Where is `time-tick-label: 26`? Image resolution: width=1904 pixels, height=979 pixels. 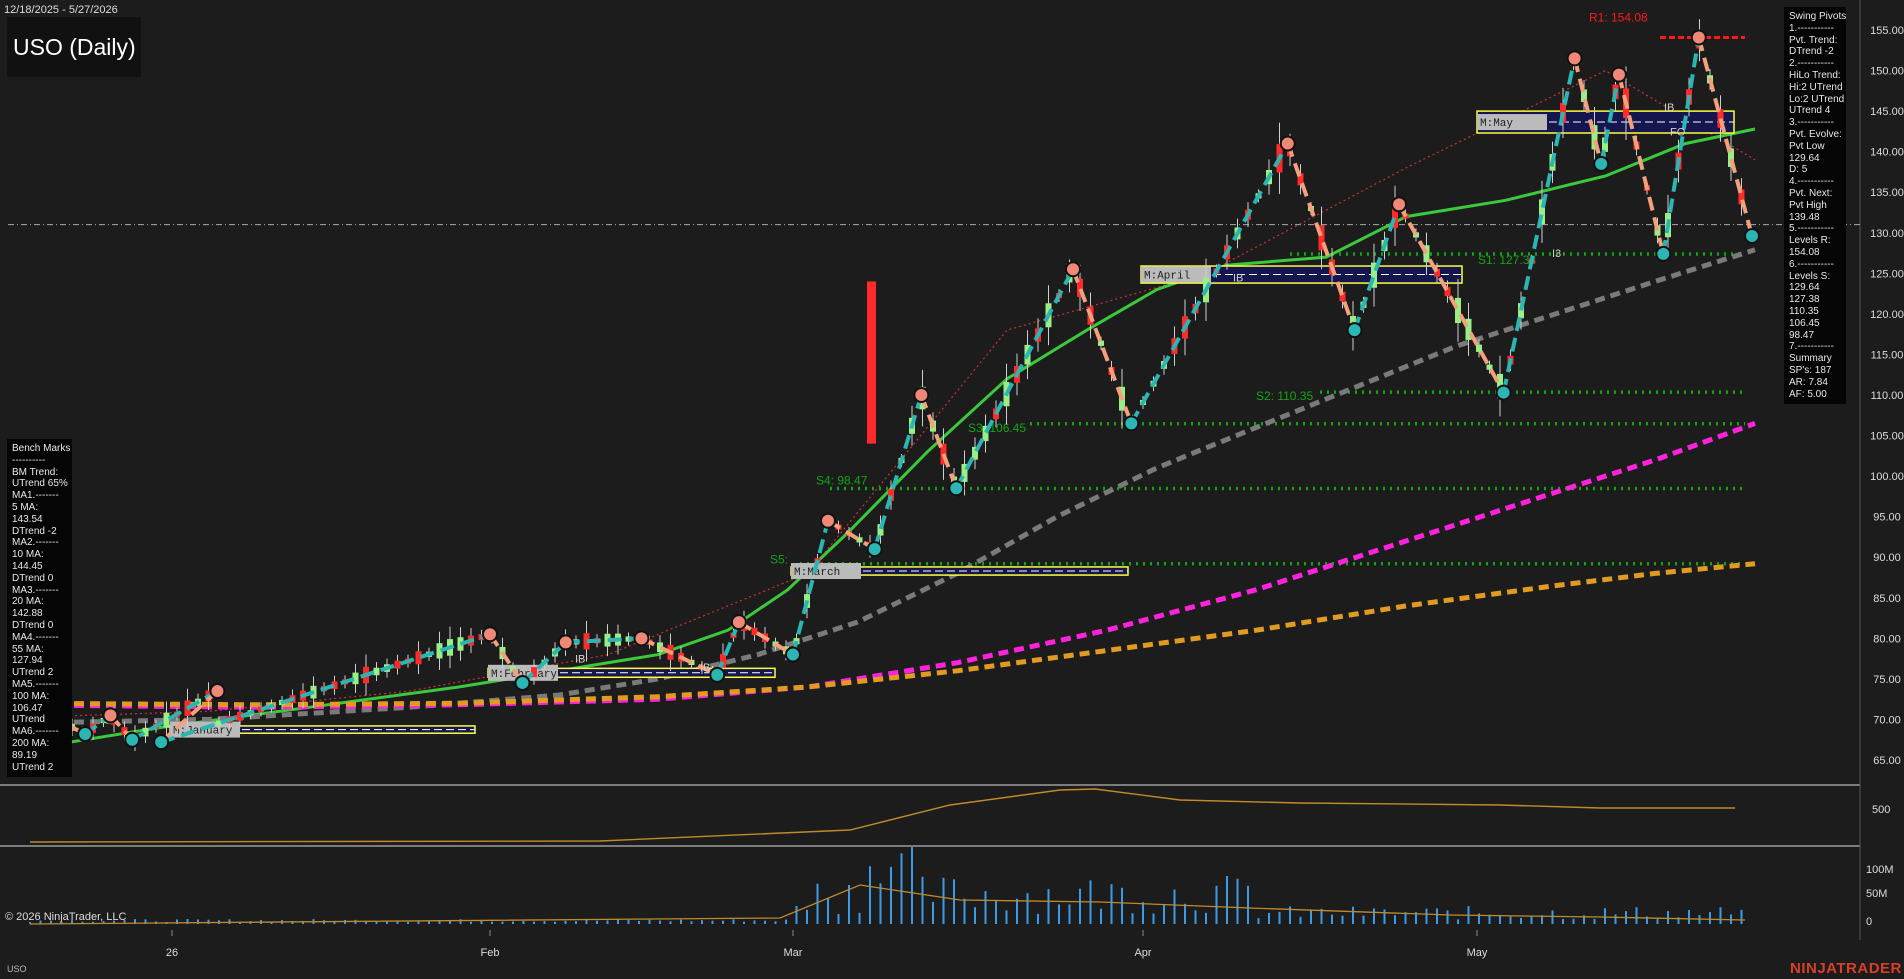 time-tick-label: 26 is located at coordinates (172, 953).